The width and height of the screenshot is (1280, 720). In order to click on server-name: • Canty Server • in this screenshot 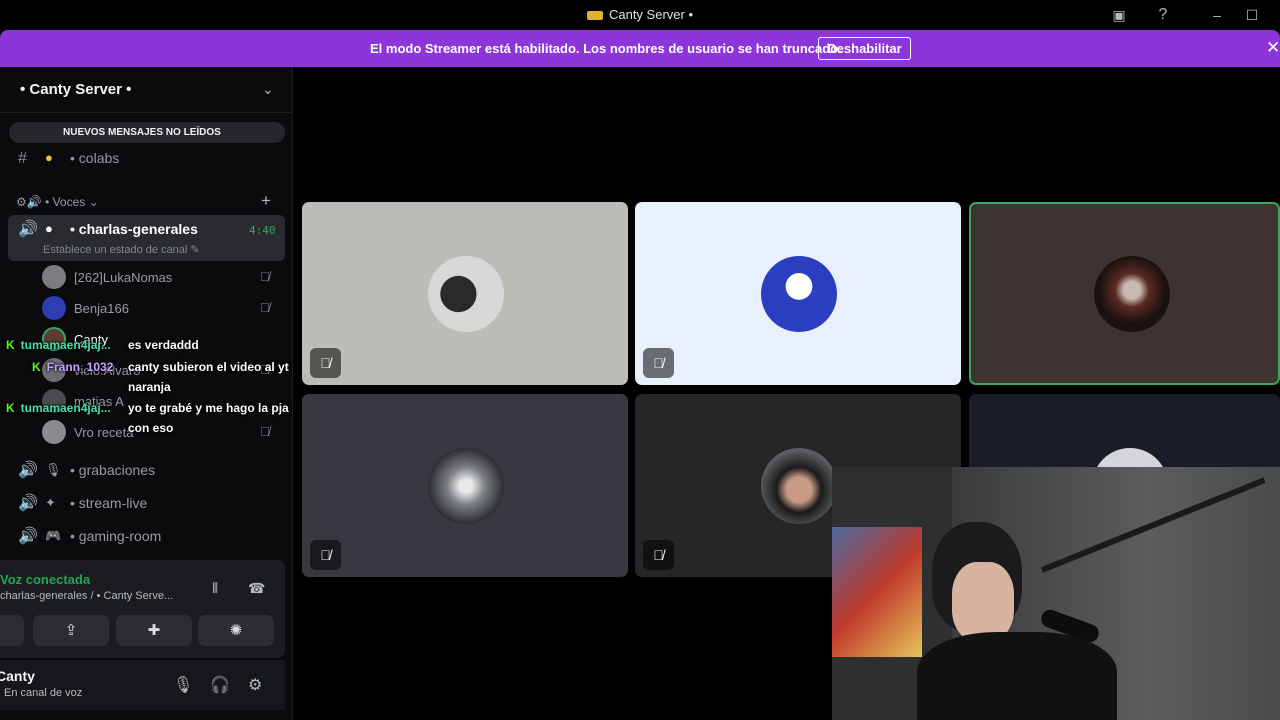, I will do `click(76, 89)`.